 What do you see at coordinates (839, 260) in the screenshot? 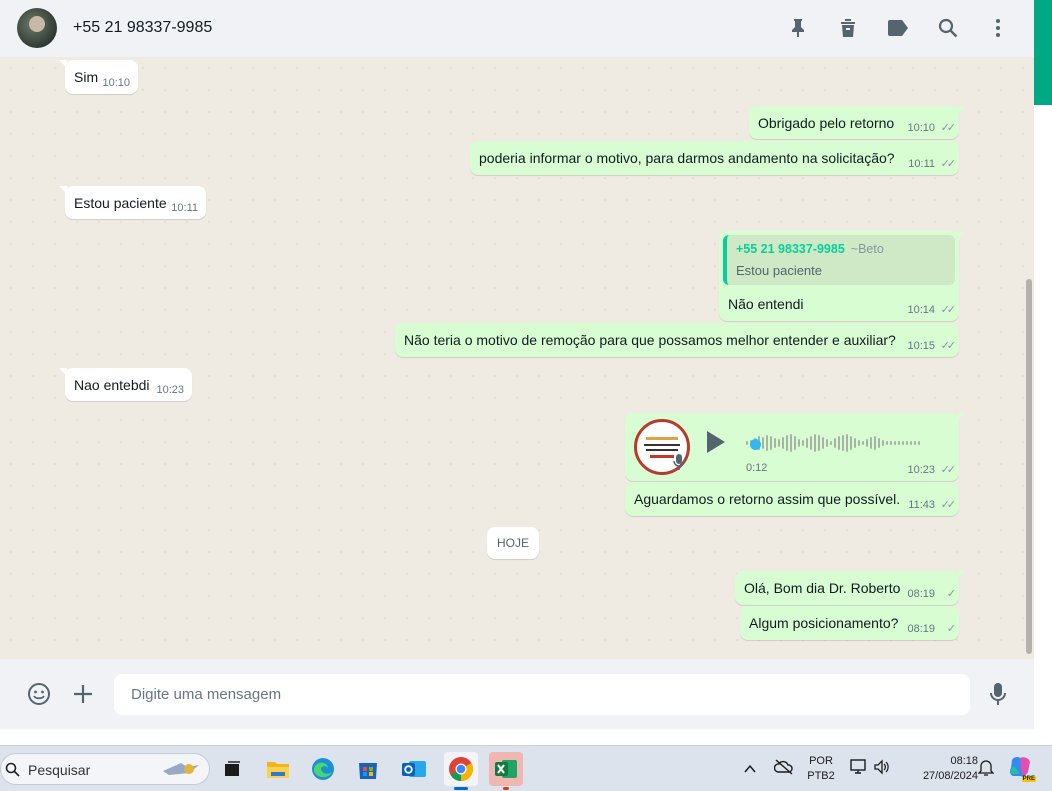
I see `quoted-message: +55 21 98337-9985 ~Beto Estou paciente` at bounding box center [839, 260].